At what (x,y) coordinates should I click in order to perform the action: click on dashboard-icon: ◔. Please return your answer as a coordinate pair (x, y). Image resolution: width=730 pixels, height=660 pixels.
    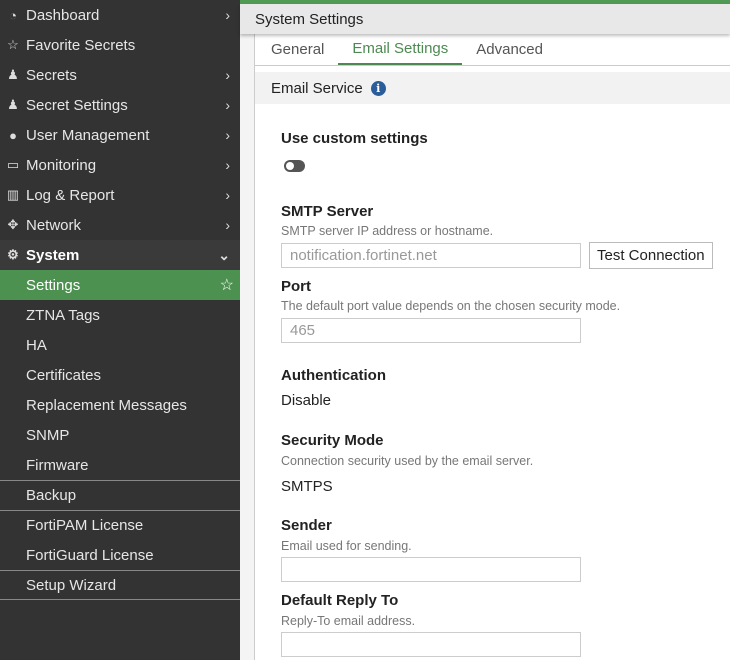
    Looking at the image, I should click on (13, 15).